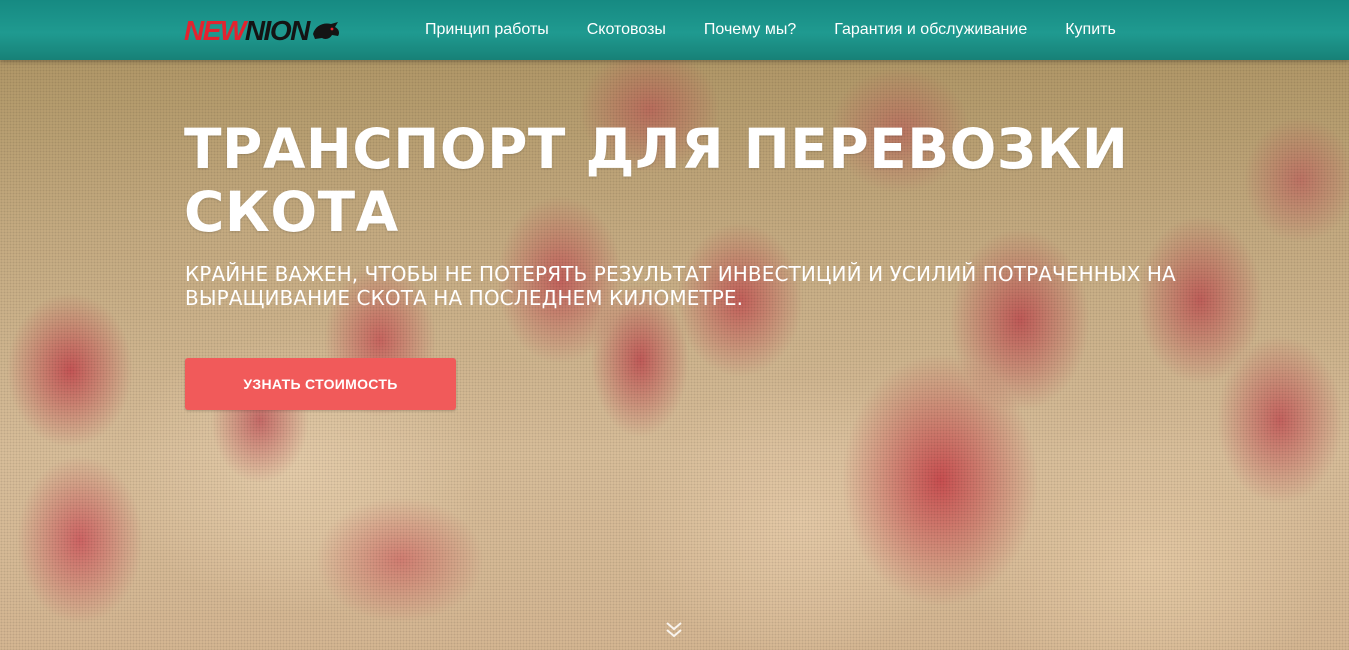 The height and width of the screenshot is (650, 1349). Describe the element at coordinates (487, 30) in the screenshot. I see `nav-item-how-it-works: Принцип работы` at that location.